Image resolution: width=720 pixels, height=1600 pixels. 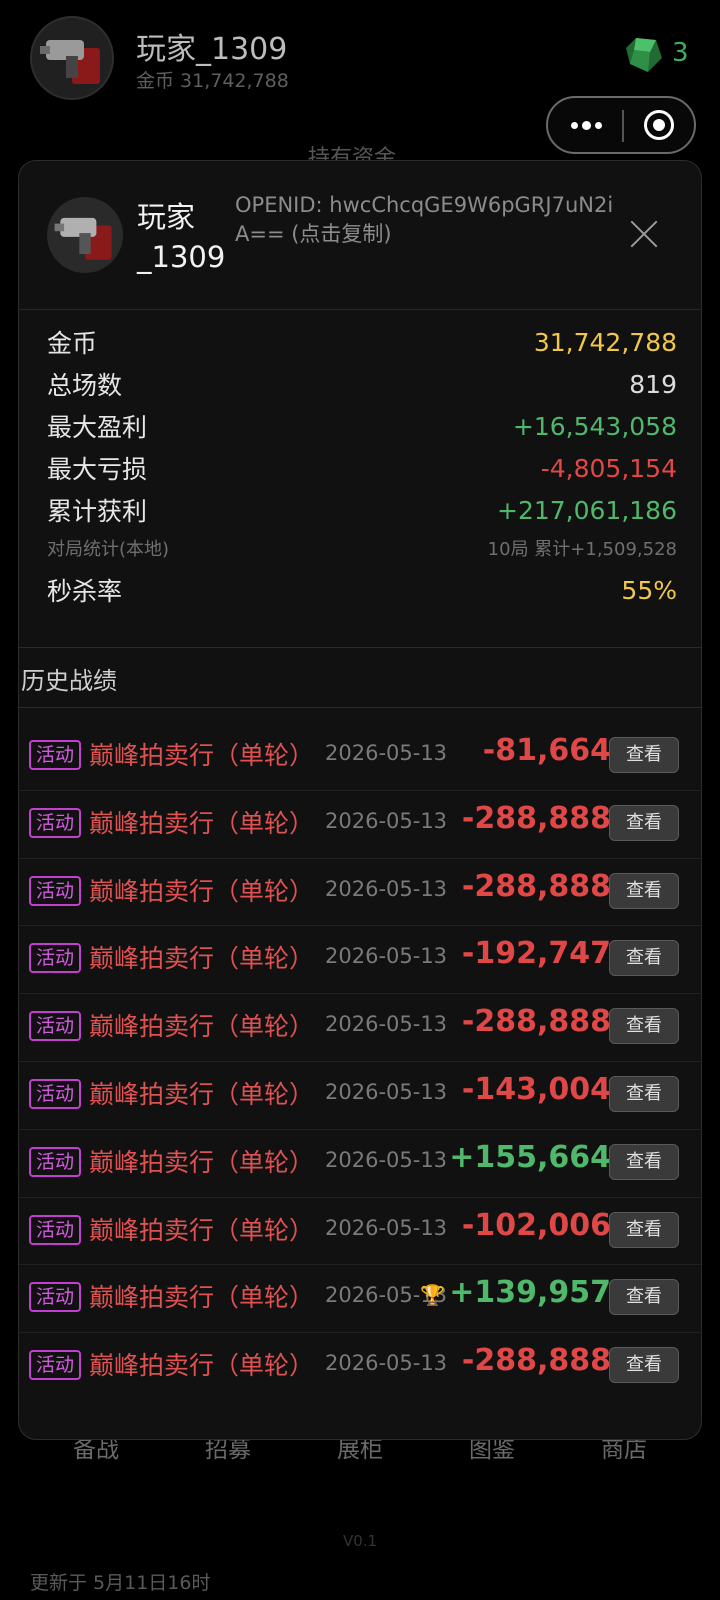 What do you see at coordinates (212, 49) in the screenshot?
I see `player-name: 玩家_1309` at bounding box center [212, 49].